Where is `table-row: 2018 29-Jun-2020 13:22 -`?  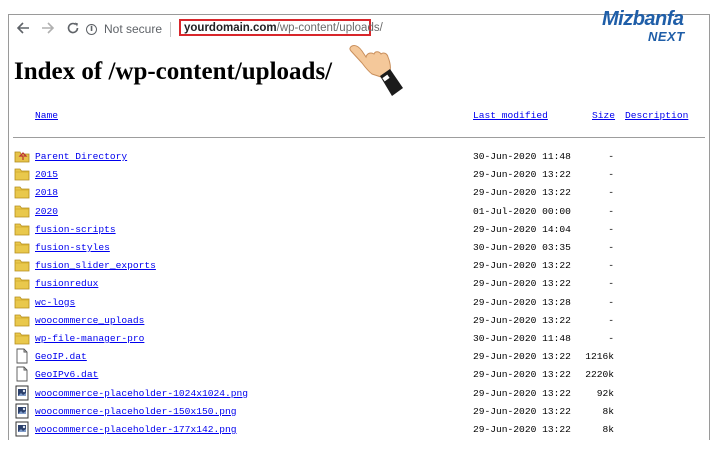 table-row: 2018 29-Jun-2020 13:22 - is located at coordinates (359, 194).